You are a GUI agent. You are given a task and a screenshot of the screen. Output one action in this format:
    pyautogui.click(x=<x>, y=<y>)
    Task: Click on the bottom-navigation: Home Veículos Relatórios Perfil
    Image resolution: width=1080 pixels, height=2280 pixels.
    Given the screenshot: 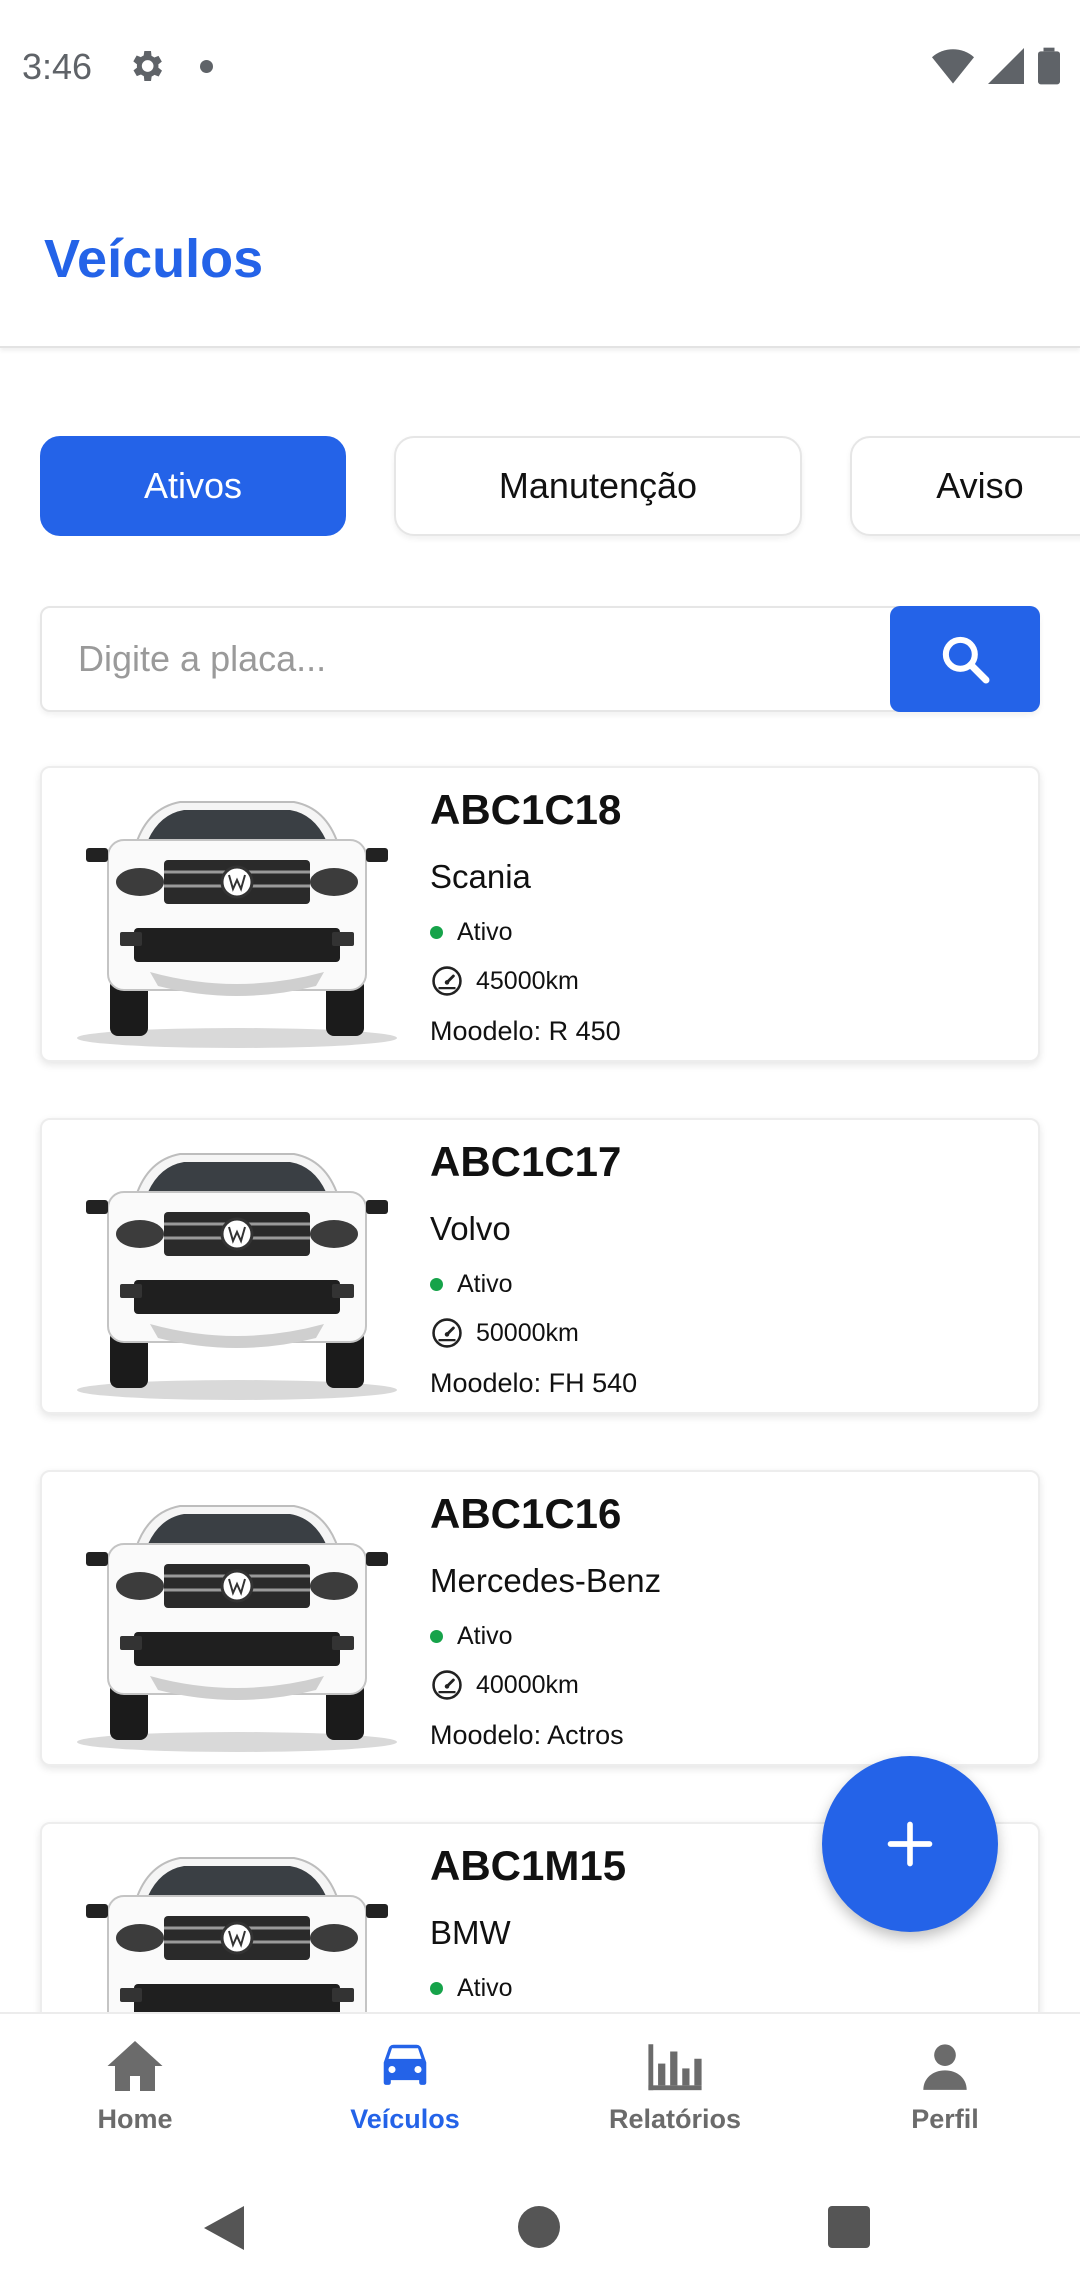 What is the action you would take?
    pyautogui.click(x=540, y=2094)
    